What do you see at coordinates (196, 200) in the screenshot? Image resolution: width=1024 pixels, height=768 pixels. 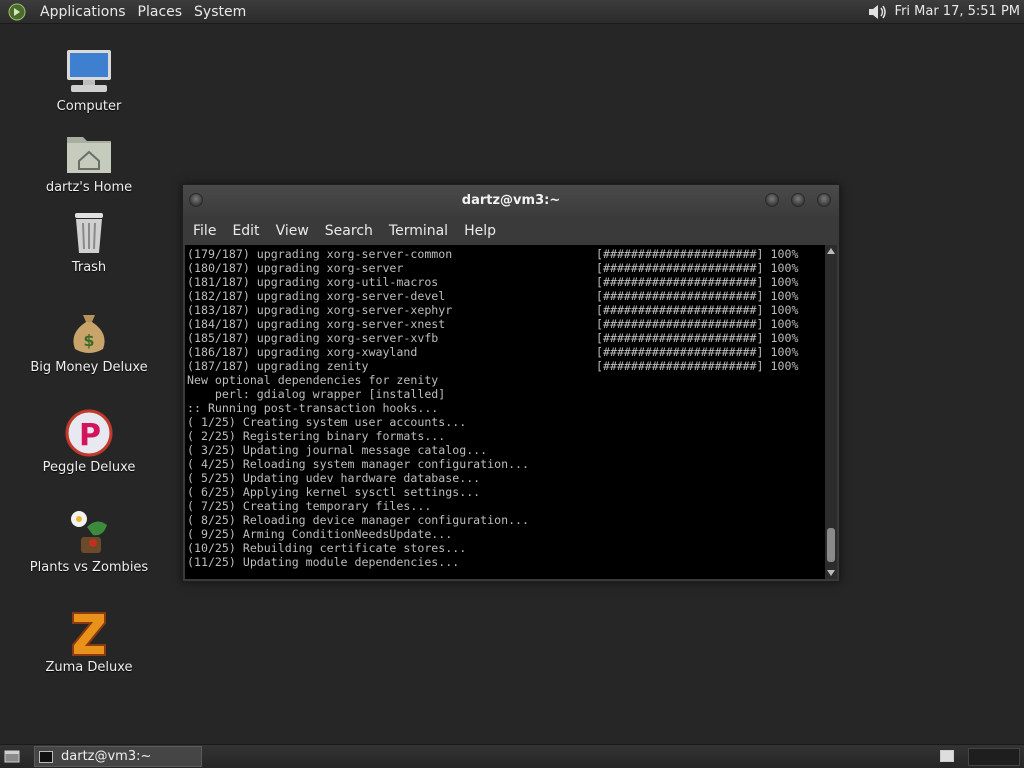 I see `window-menu-icon` at bounding box center [196, 200].